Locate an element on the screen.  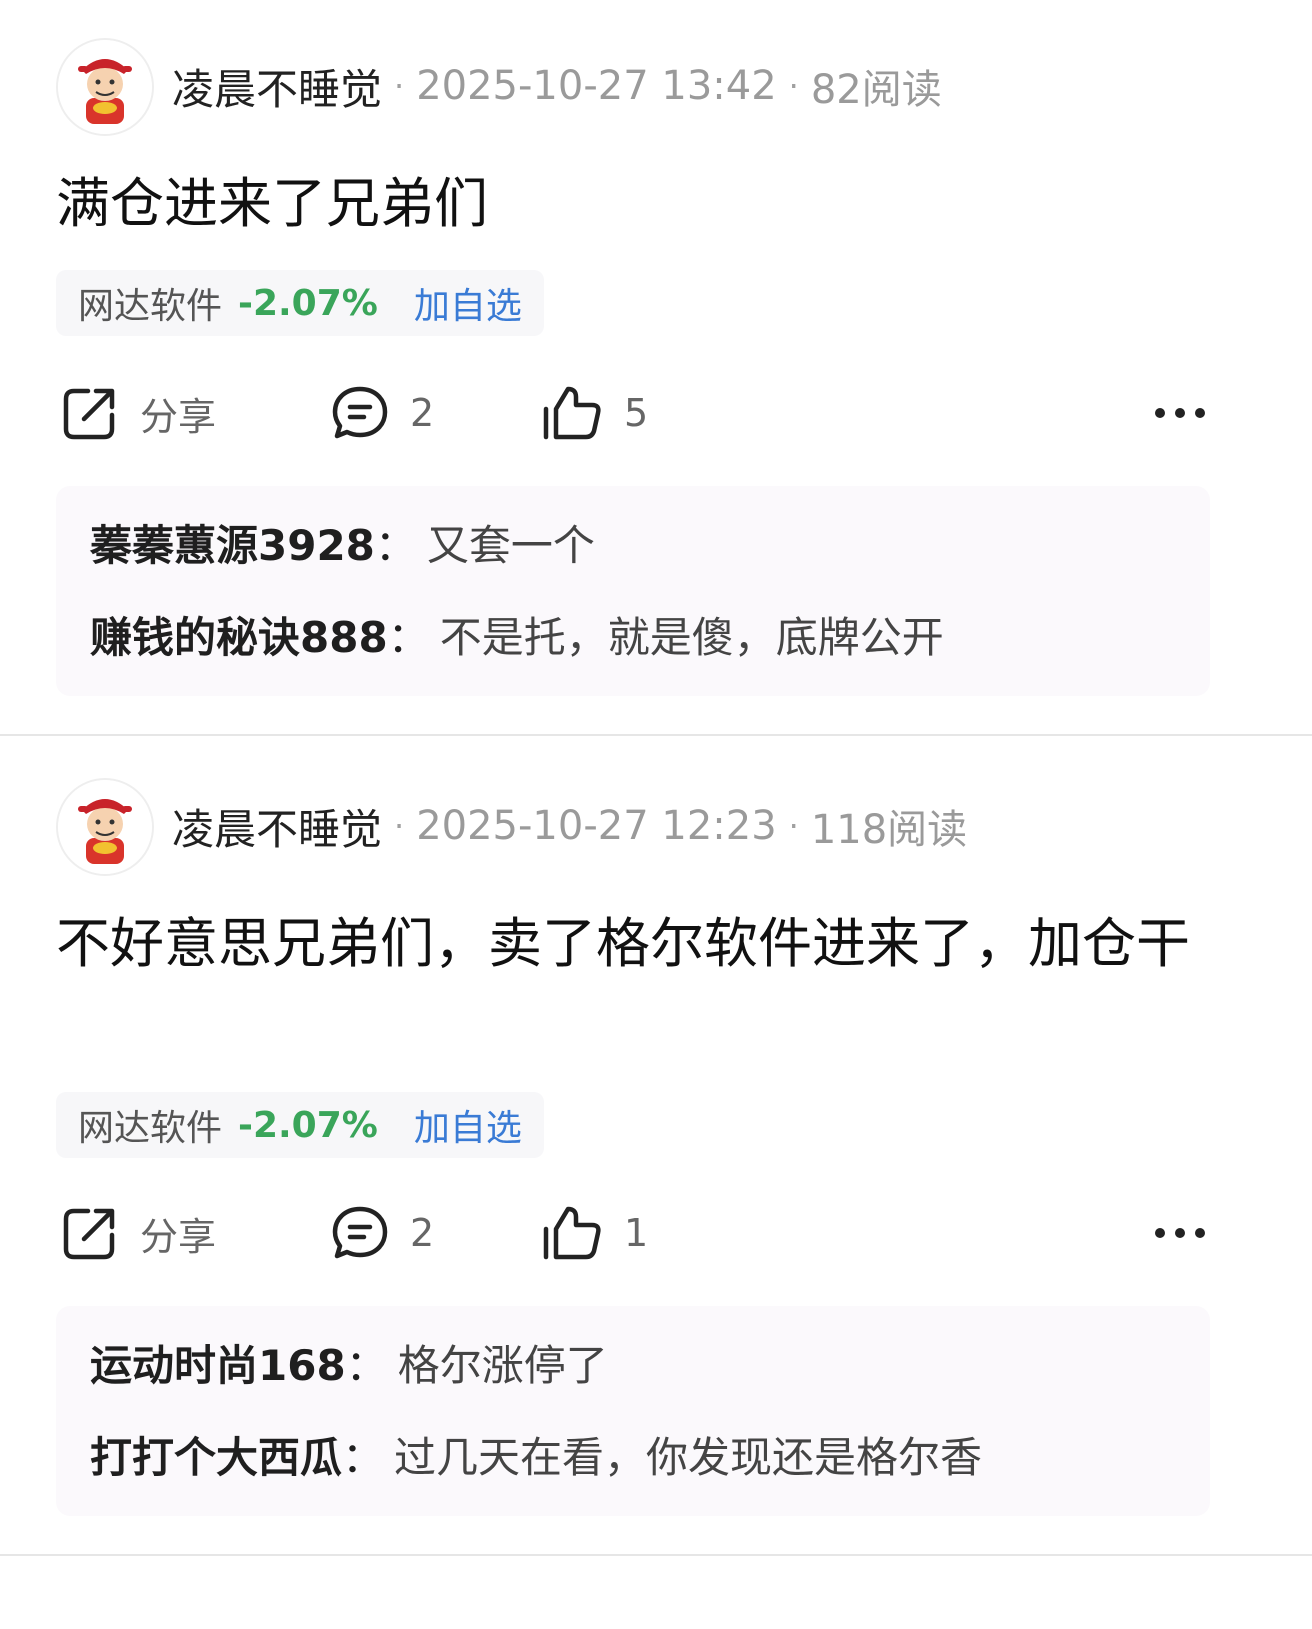
comment-user: 赚钱的秘诀888 is located at coordinates (239, 634).